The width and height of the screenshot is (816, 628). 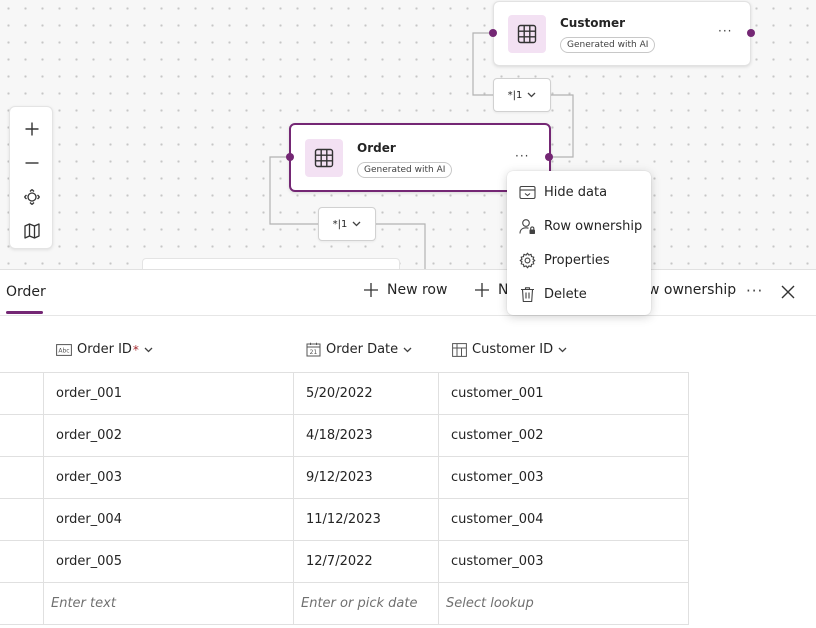 I want to click on row-ownership-button: w ownership, so click(x=692, y=290).